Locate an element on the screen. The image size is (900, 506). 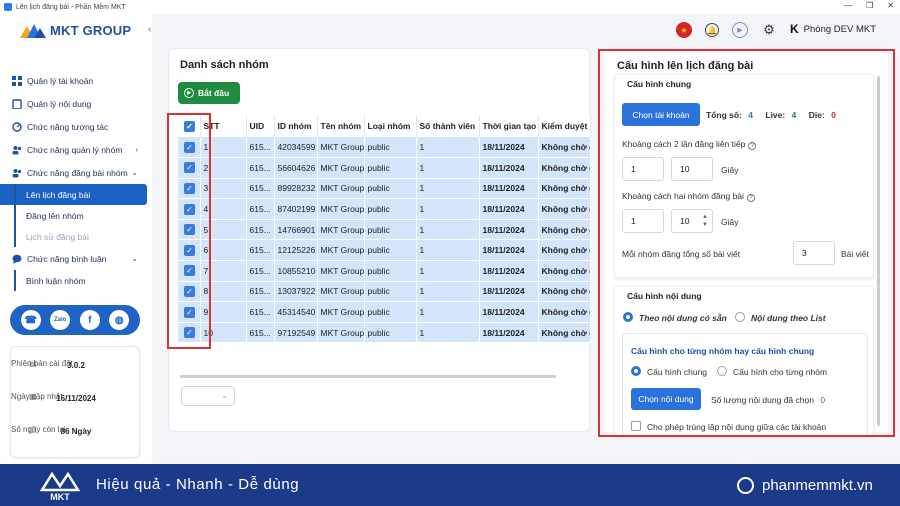
table-cell: 14766901 is located at coordinates (296, 230).